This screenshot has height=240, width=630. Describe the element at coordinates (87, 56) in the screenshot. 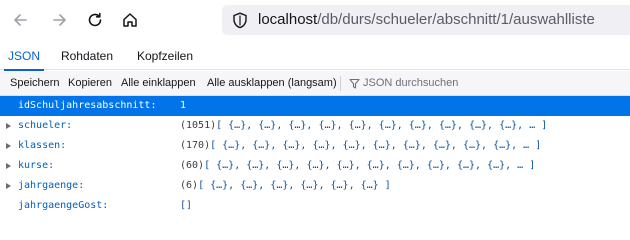

I see `tab-rohdaten: Rohdaten` at that location.